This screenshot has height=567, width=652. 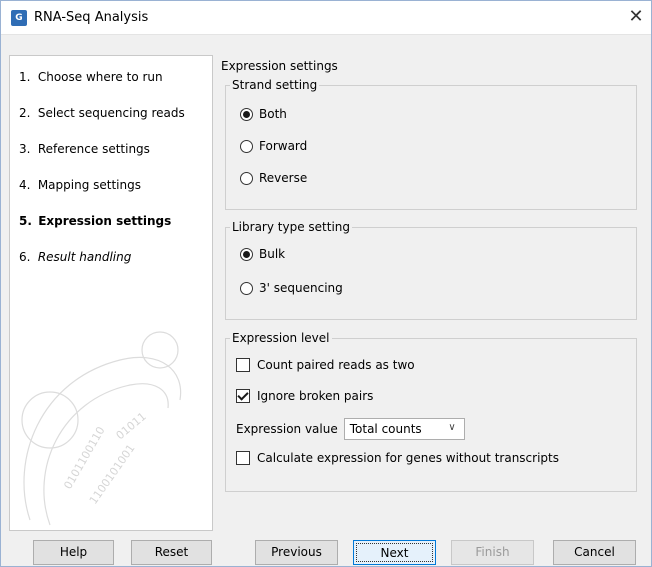 I want to click on strand-both-radio: Both, so click(x=263, y=114).